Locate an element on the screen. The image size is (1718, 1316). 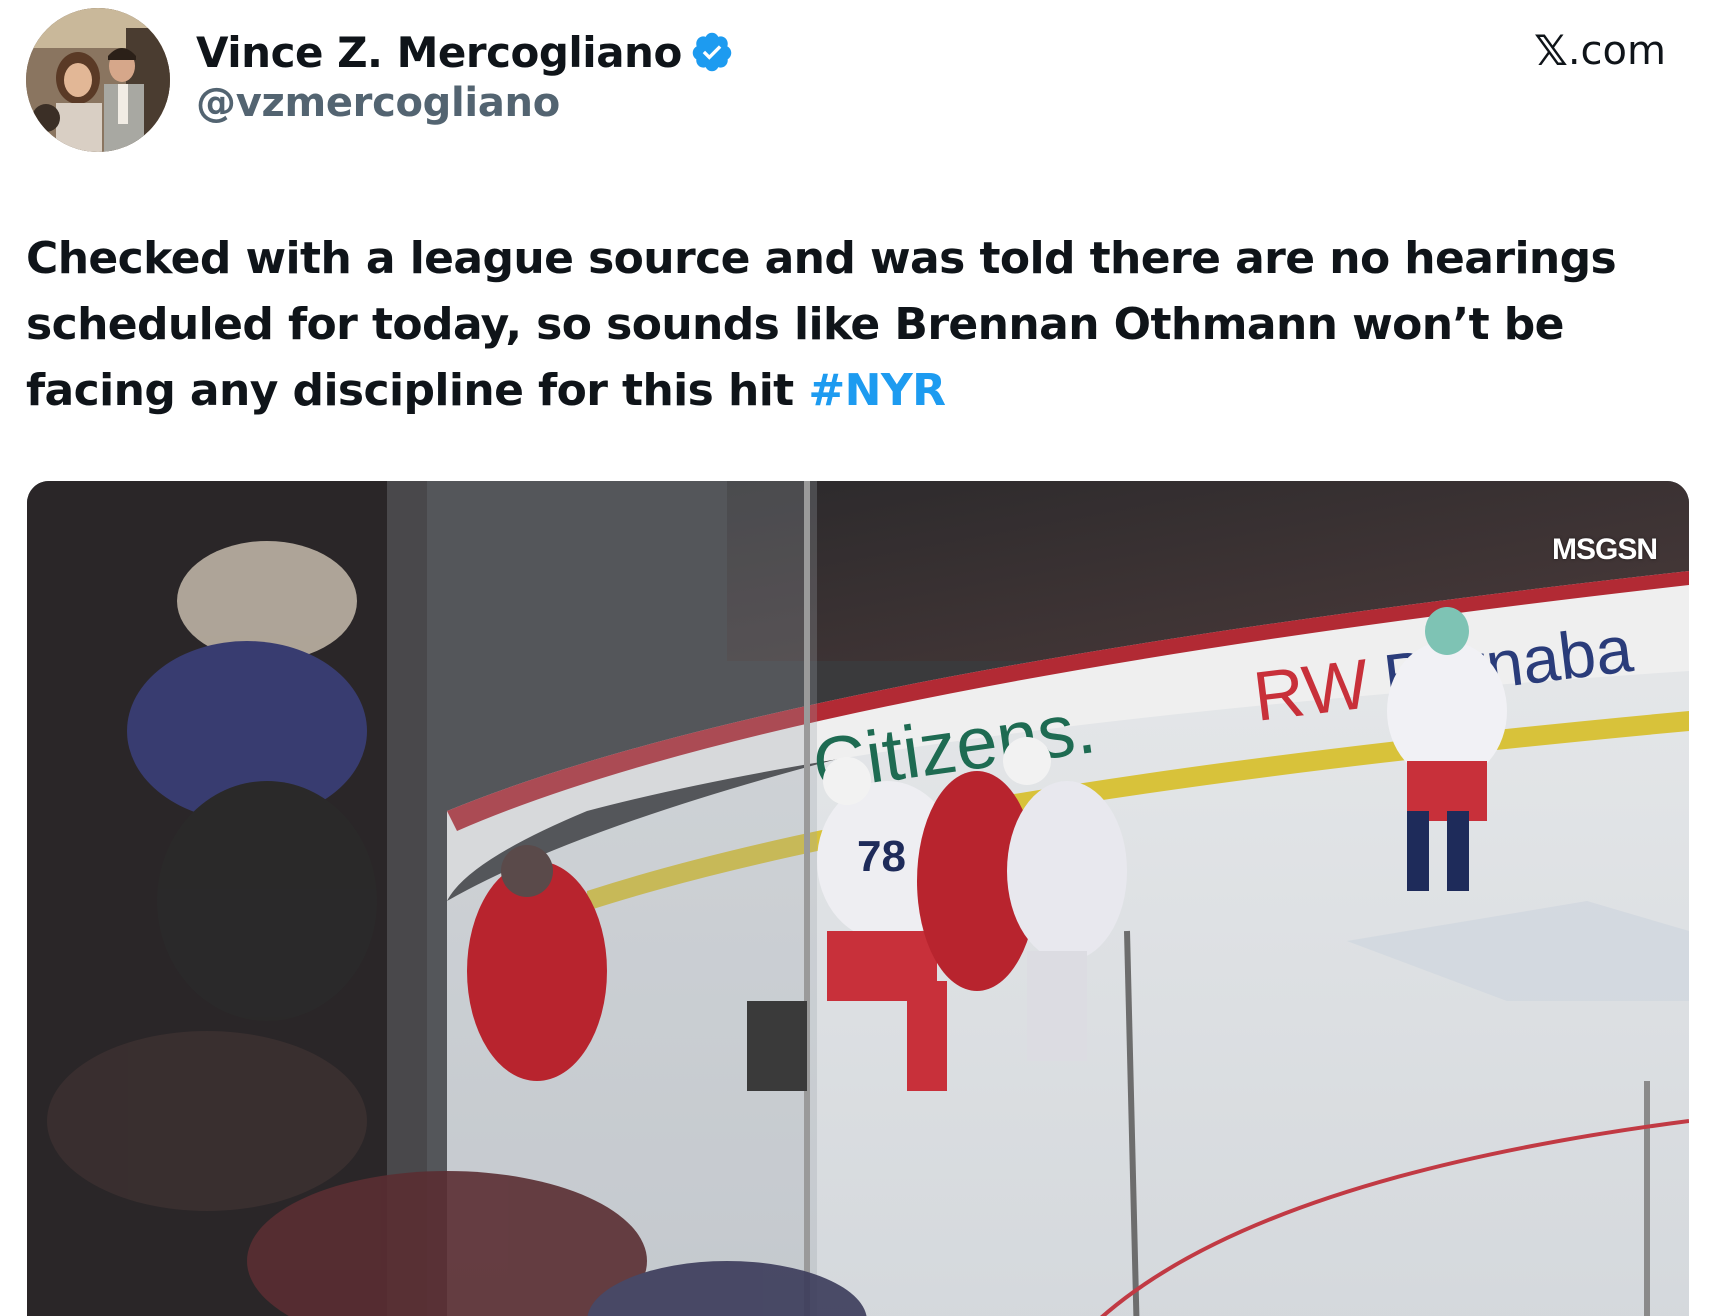
author-identity: Vince Z. Mercogliano @vzmercogliano is located at coordinates (465, 75).